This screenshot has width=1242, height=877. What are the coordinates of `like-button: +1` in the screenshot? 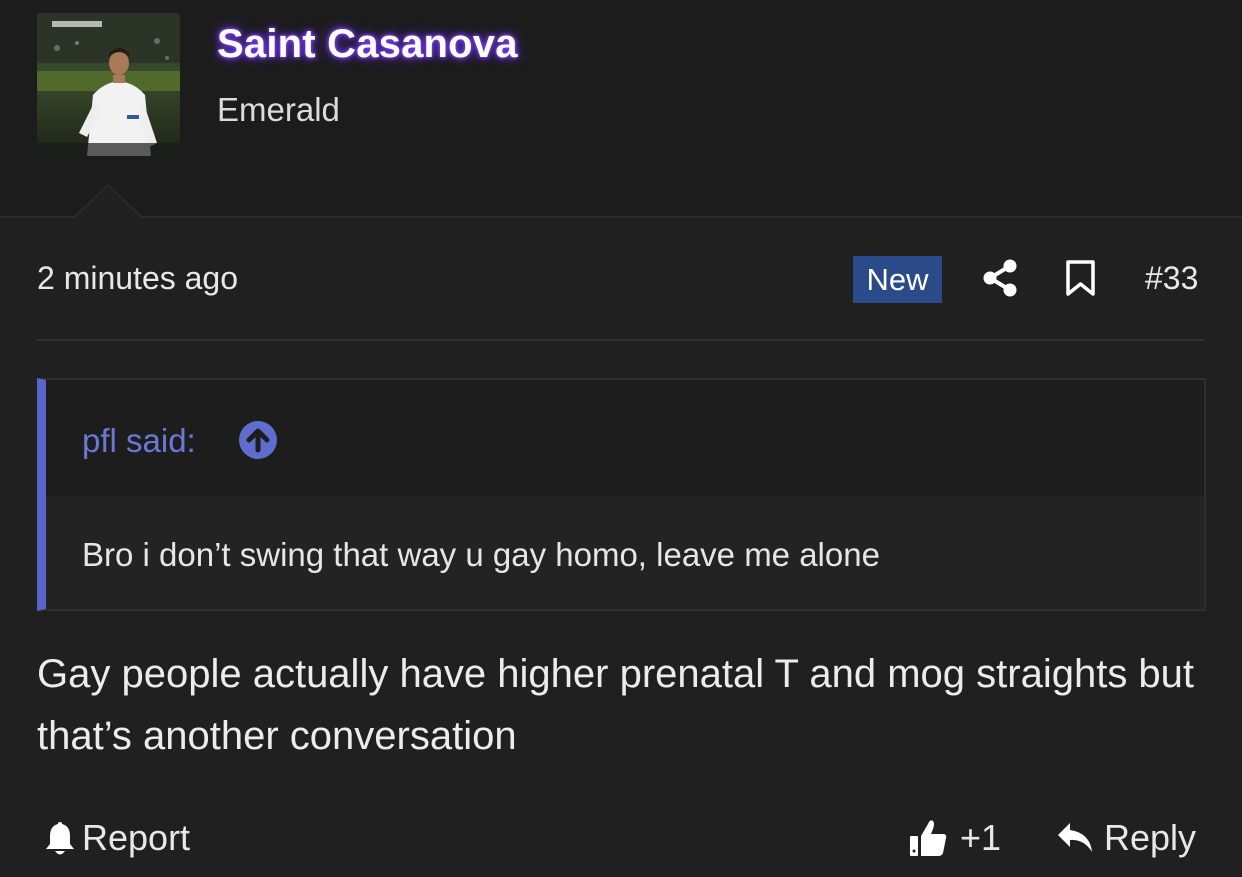 It's located at (954, 838).